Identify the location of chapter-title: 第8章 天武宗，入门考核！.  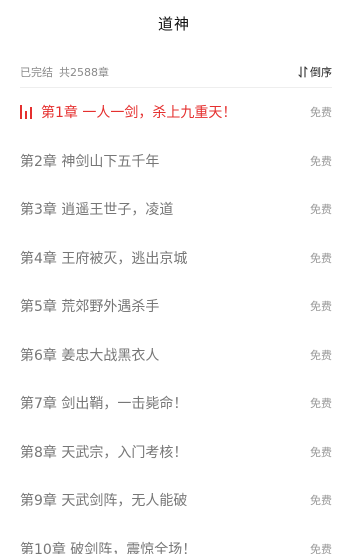
(104, 452).